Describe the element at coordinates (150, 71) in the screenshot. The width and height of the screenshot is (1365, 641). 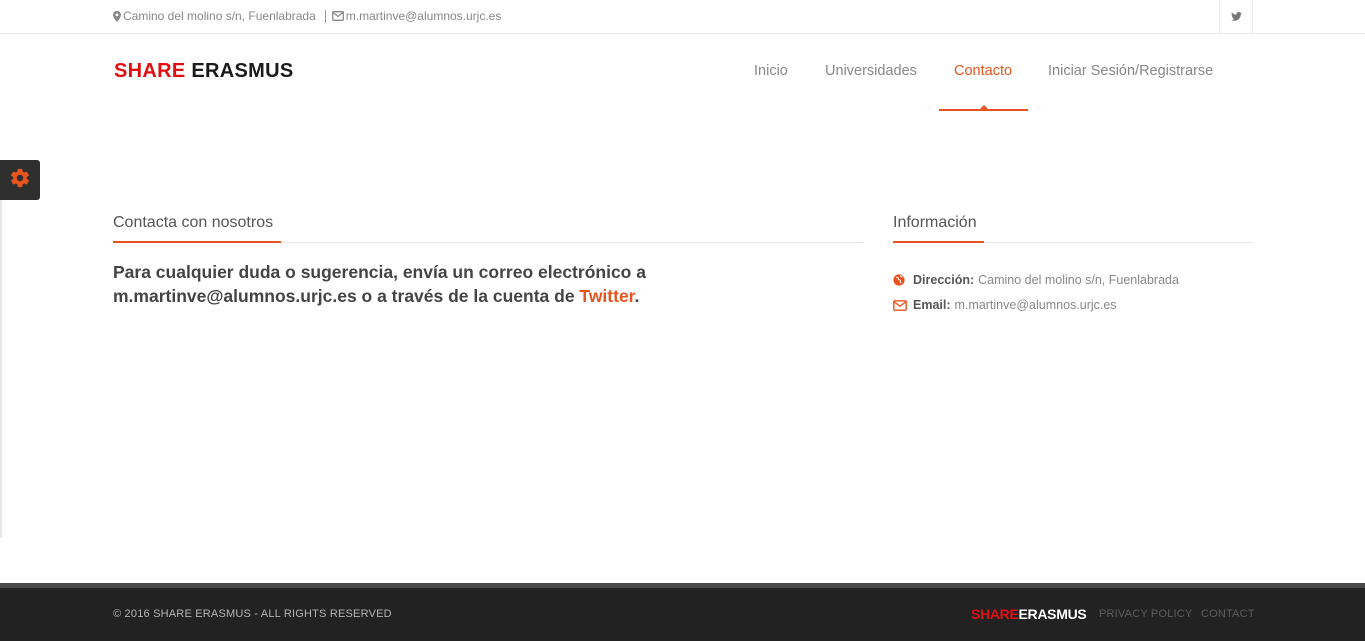
I see `logo-share: SHARE` at that location.